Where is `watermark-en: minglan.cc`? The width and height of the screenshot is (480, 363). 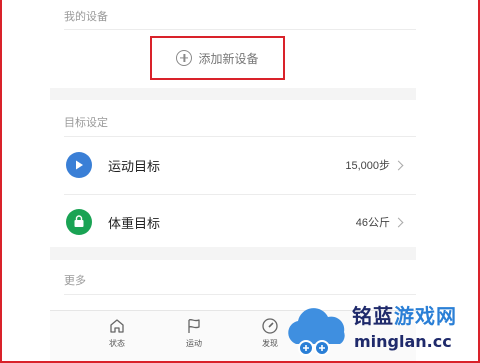 watermark-en: minglan.cc is located at coordinates (403, 341).